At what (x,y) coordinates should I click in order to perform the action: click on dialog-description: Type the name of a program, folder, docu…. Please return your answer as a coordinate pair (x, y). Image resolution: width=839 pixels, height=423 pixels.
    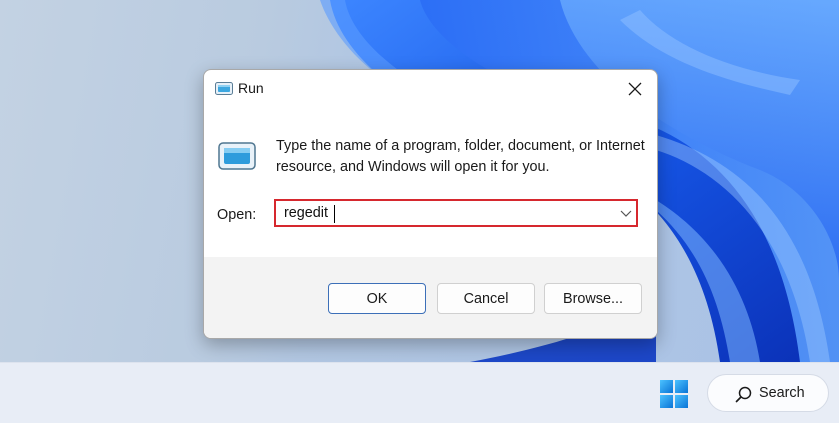
    Looking at the image, I should click on (460, 156).